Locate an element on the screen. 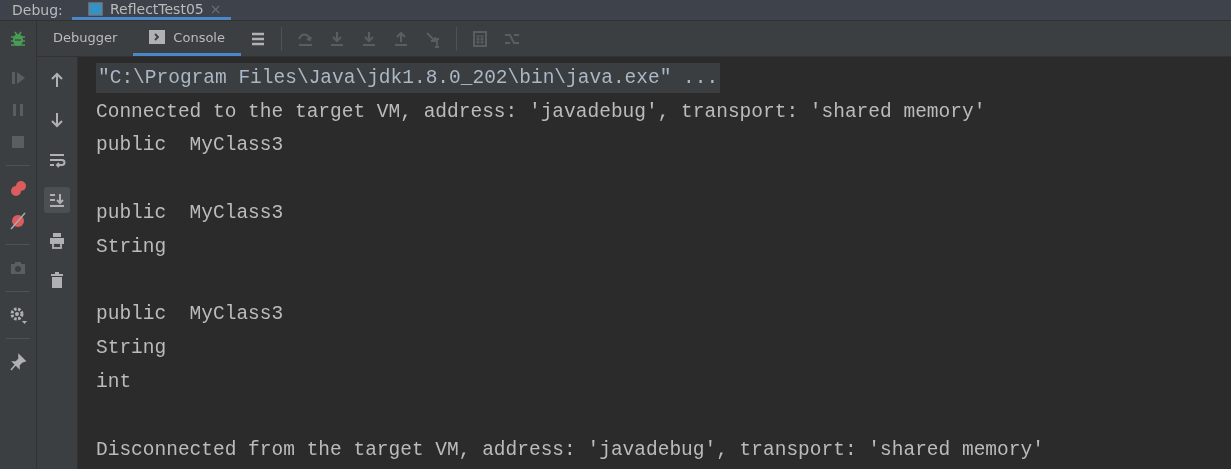  settings-icon is located at coordinates (18, 315).